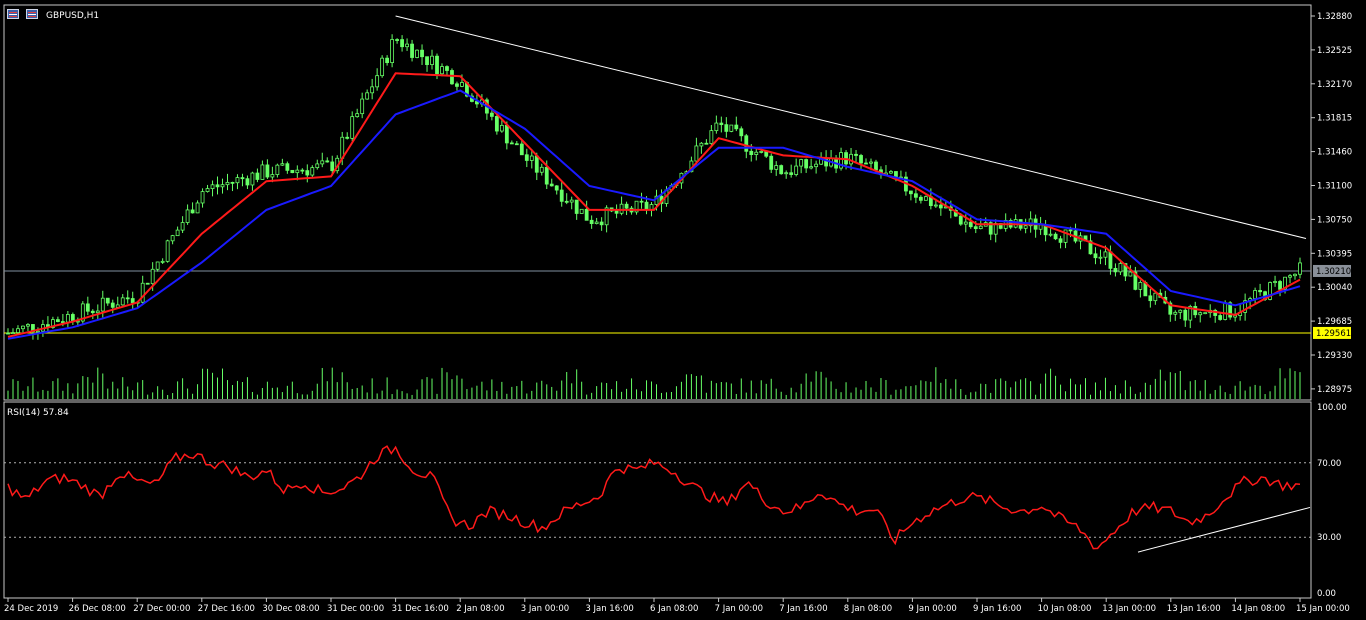 The image size is (1366, 620). I want to click on price-axis-label: 1.31100, so click(1334, 187).